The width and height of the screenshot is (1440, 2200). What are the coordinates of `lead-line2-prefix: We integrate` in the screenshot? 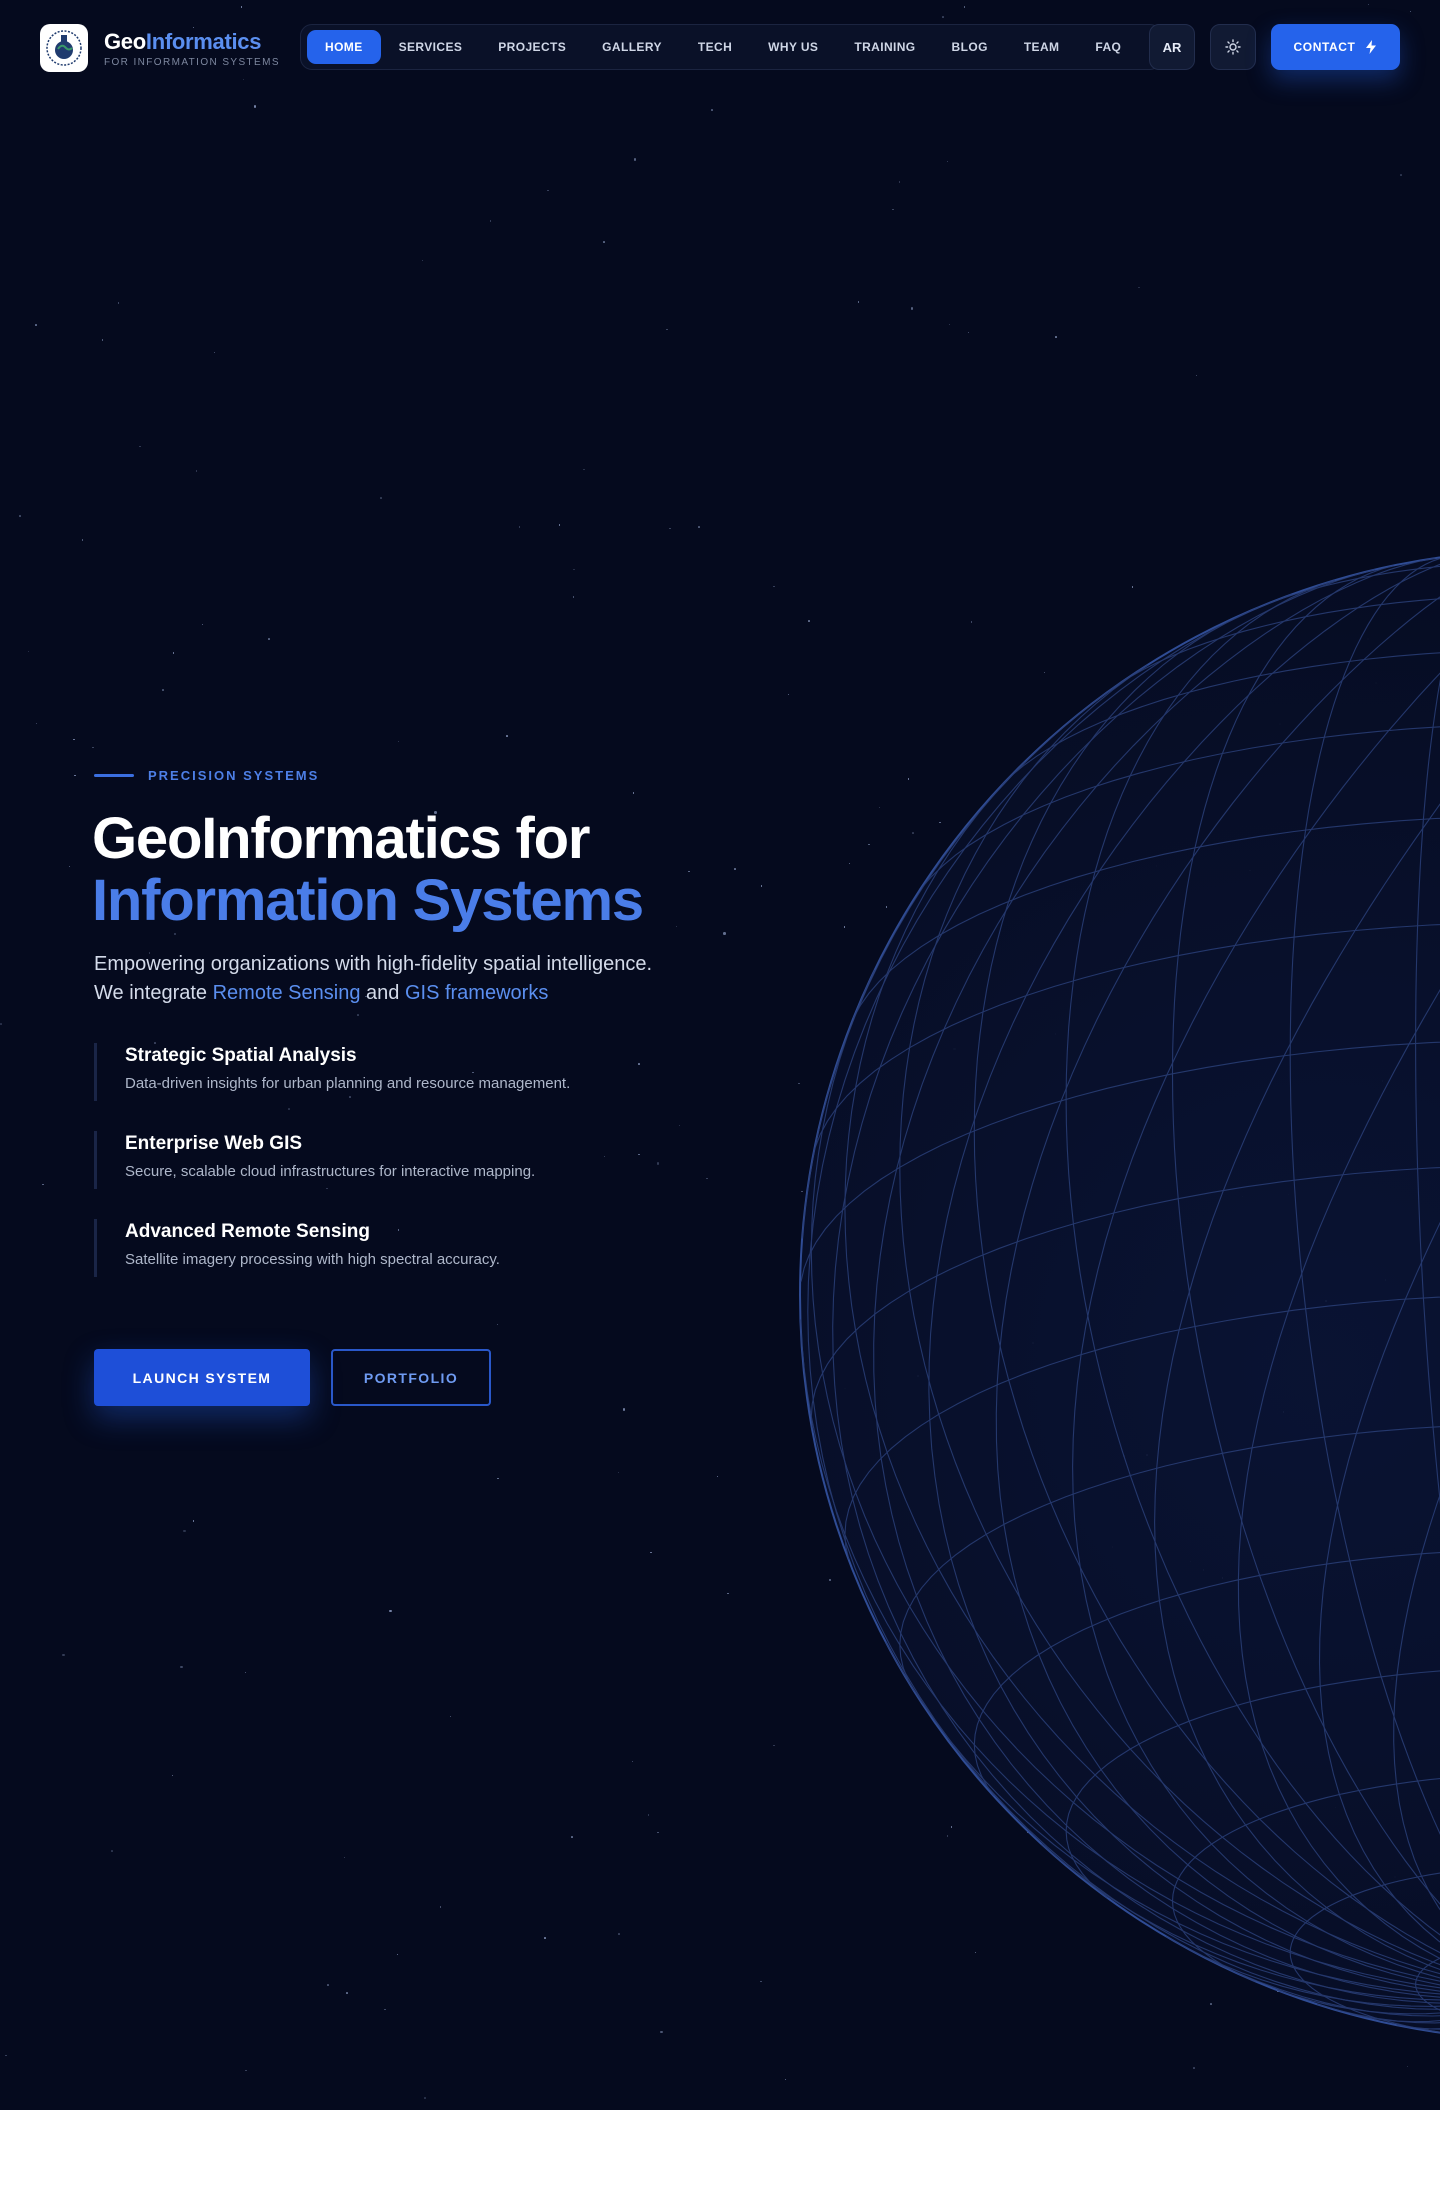 It's located at (153, 993).